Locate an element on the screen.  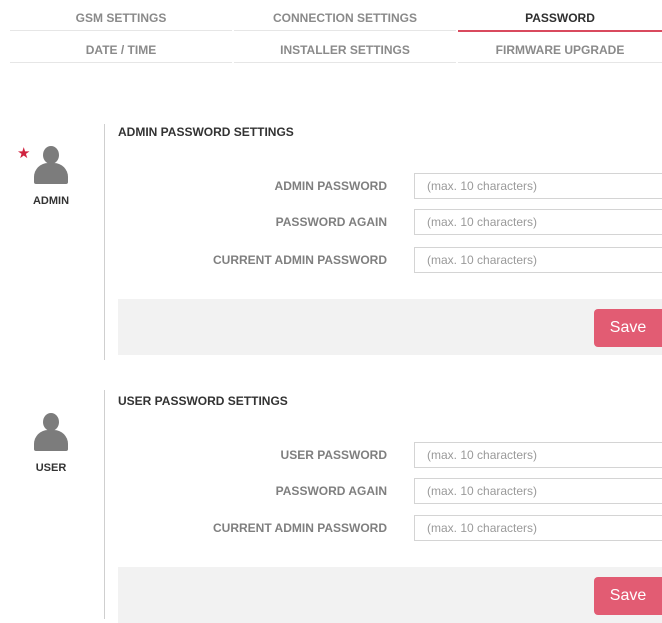
user-divider is located at coordinates (104, 504).